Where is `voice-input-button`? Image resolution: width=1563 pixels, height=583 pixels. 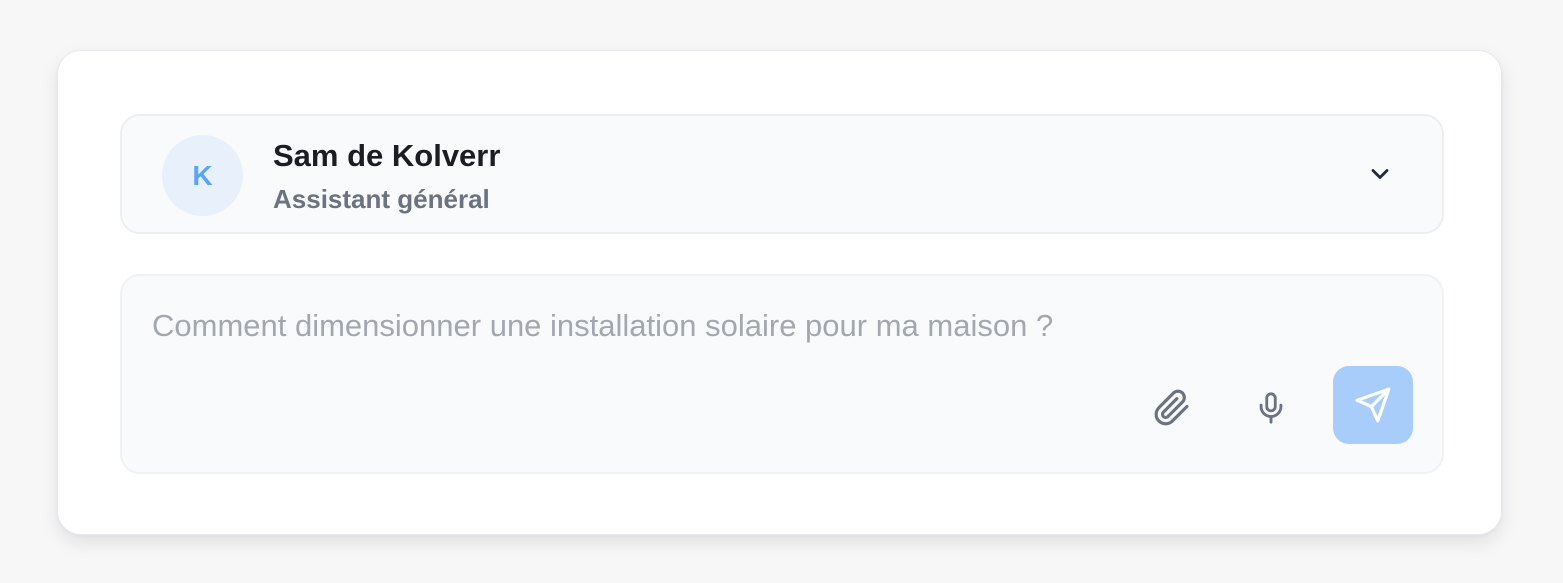 voice-input-button is located at coordinates (1271, 408).